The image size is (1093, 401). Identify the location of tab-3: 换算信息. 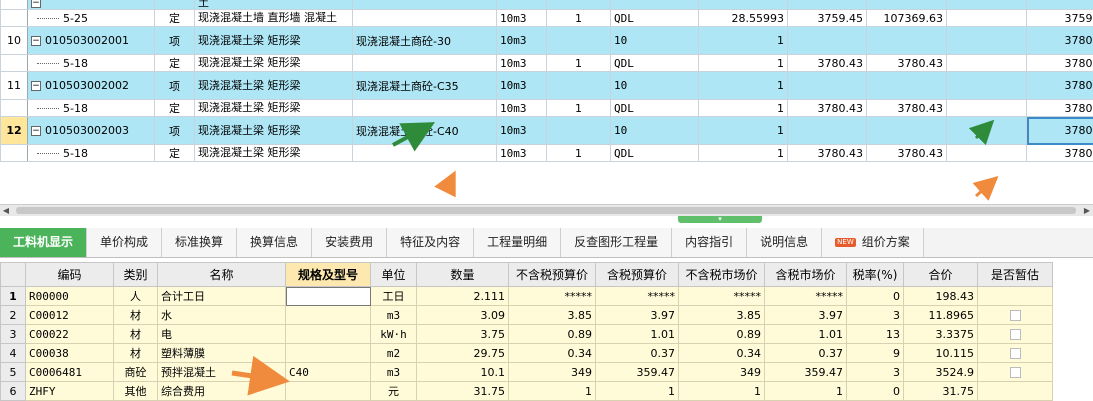
(275, 242).